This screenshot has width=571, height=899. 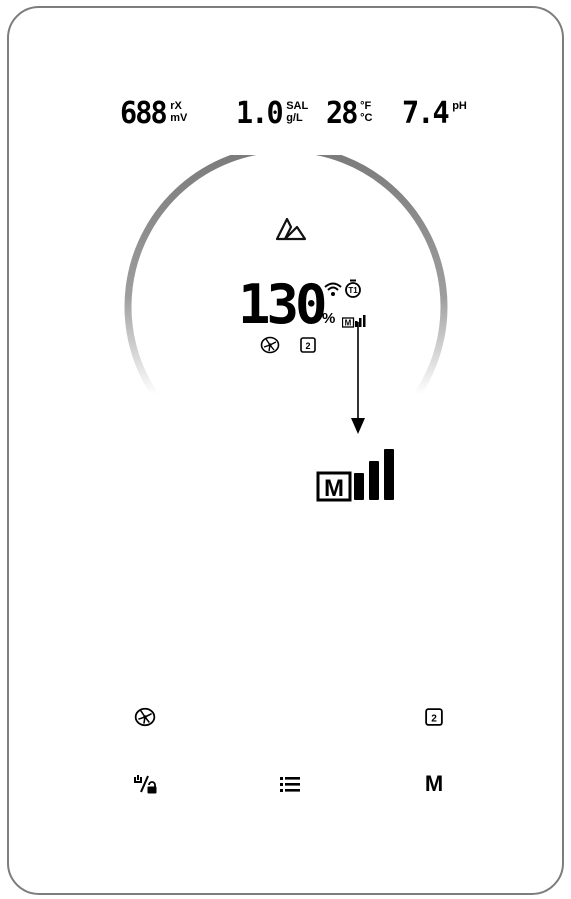 I want to click on ph-value: 7.4, so click(x=426, y=113).